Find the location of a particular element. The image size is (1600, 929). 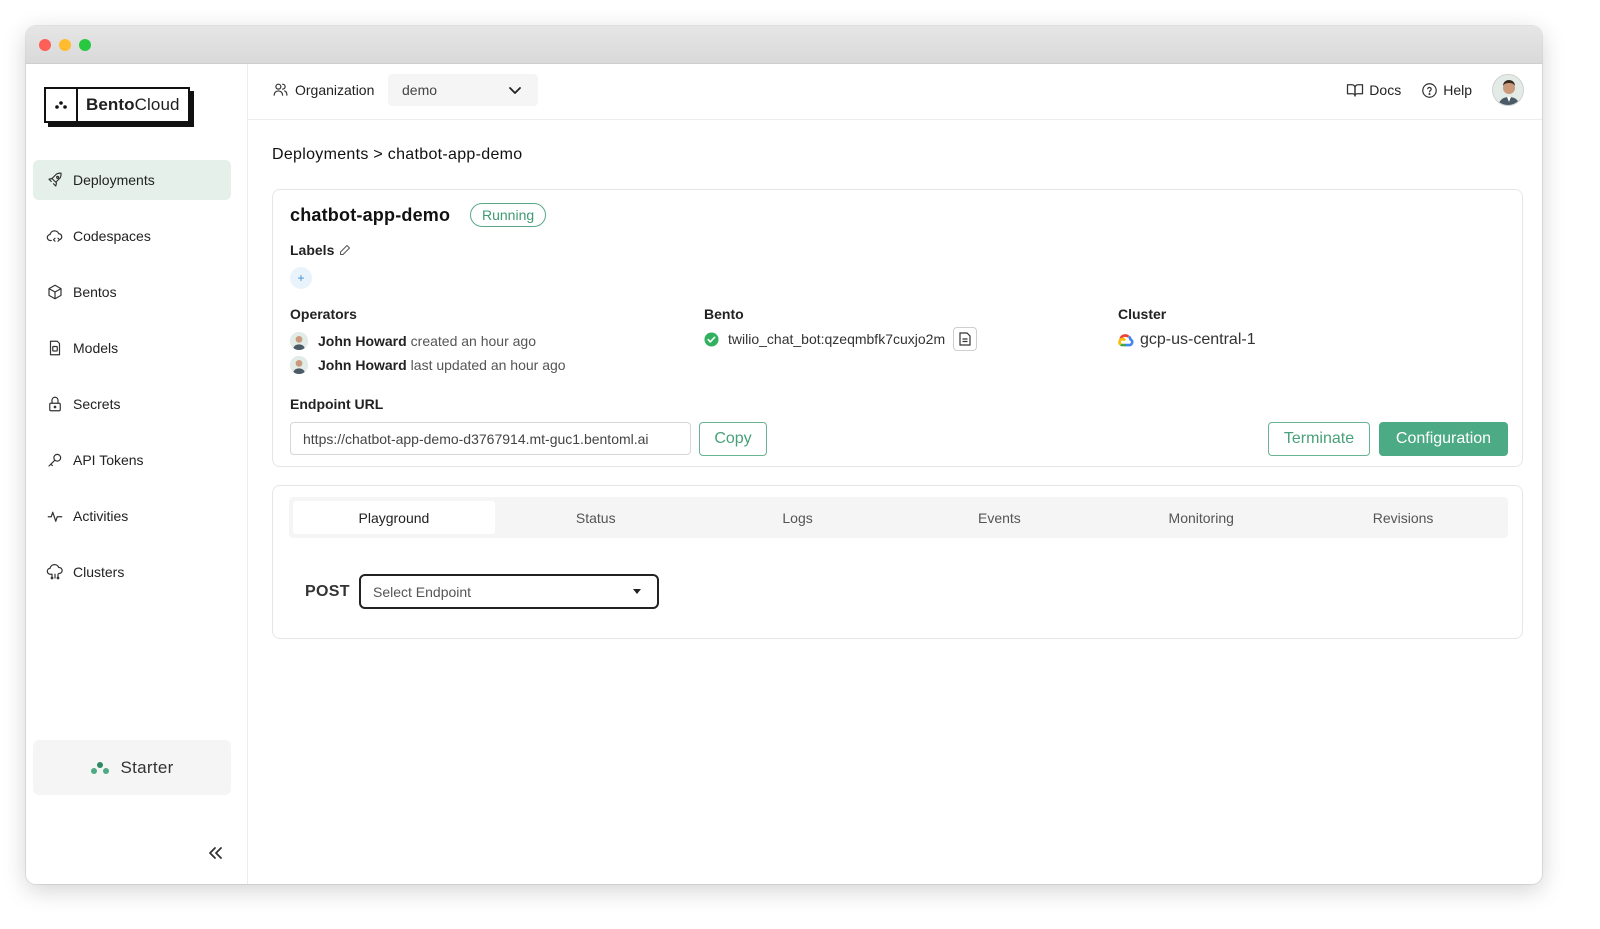

users-icon is located at coordinates (280, 89).